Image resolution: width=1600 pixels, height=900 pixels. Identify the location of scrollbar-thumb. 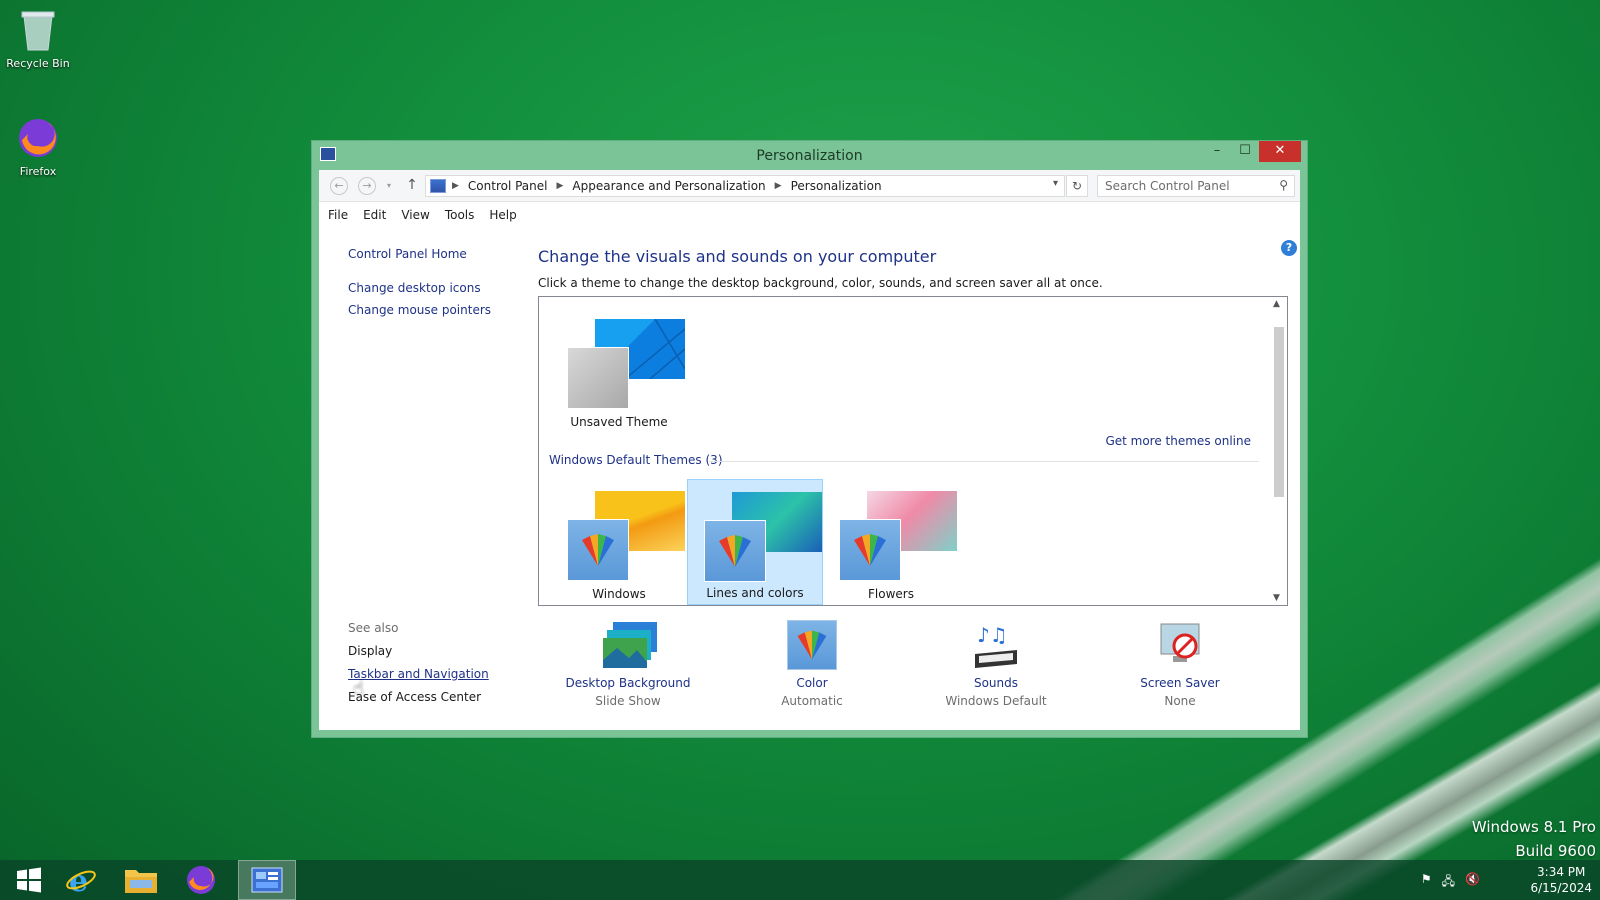
(1279, 412).